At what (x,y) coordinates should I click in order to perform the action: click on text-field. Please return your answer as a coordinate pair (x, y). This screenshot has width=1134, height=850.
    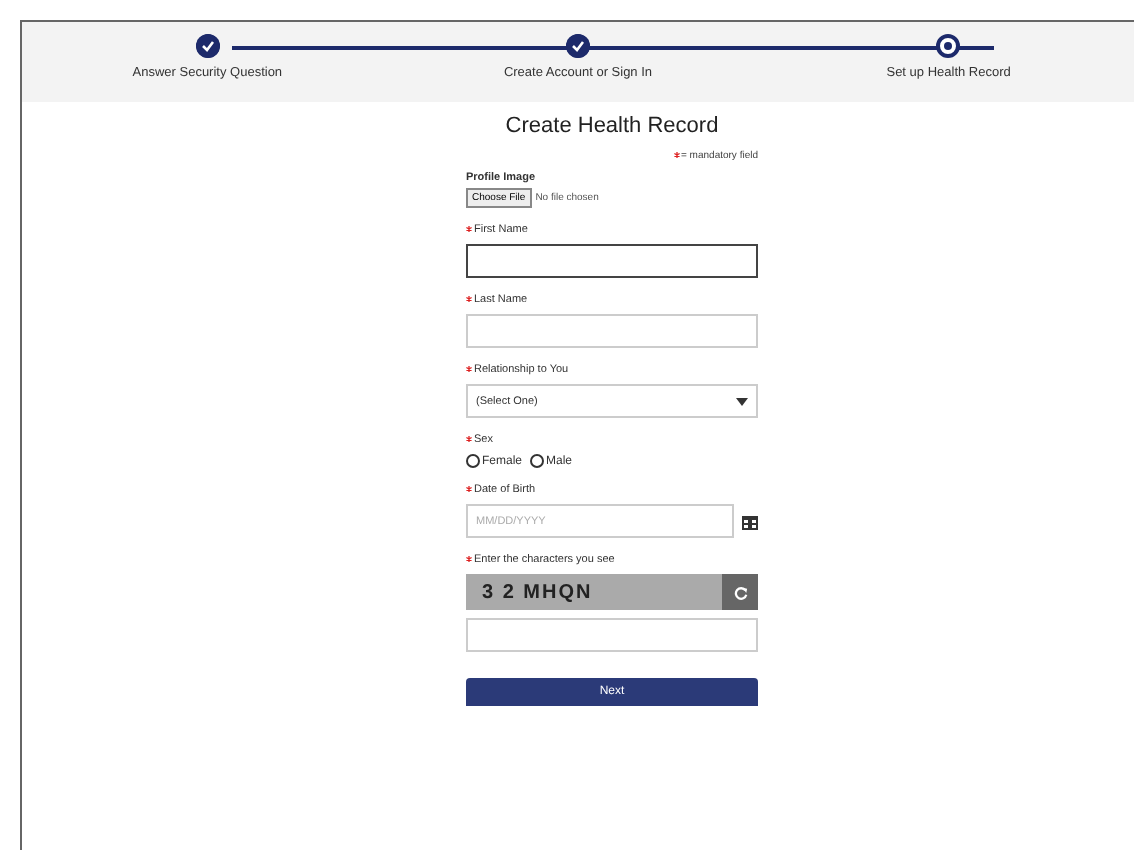
    Looking at the image, I should click on (612, 261).